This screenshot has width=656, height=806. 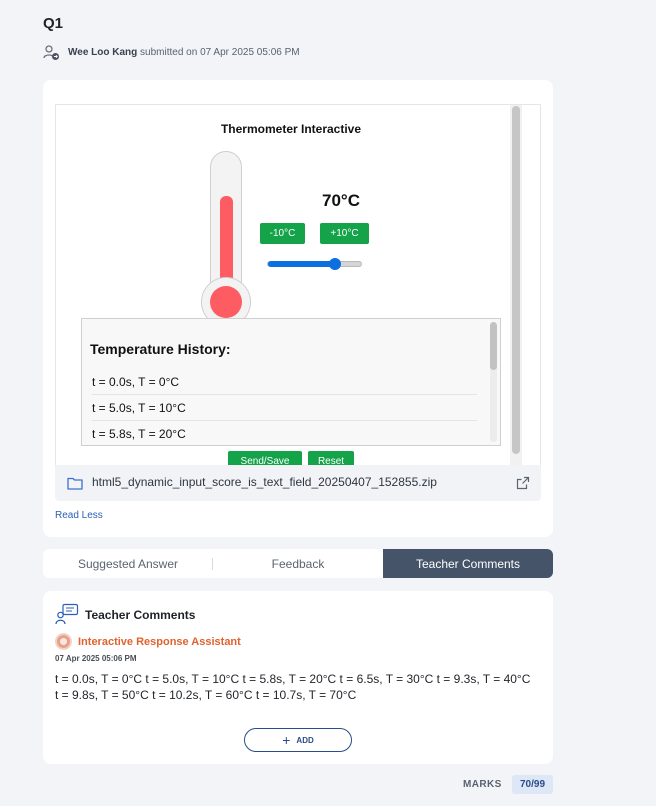 I want to click on comment-author-row: Interactive Response Assistant, so click(x=148, y=641).